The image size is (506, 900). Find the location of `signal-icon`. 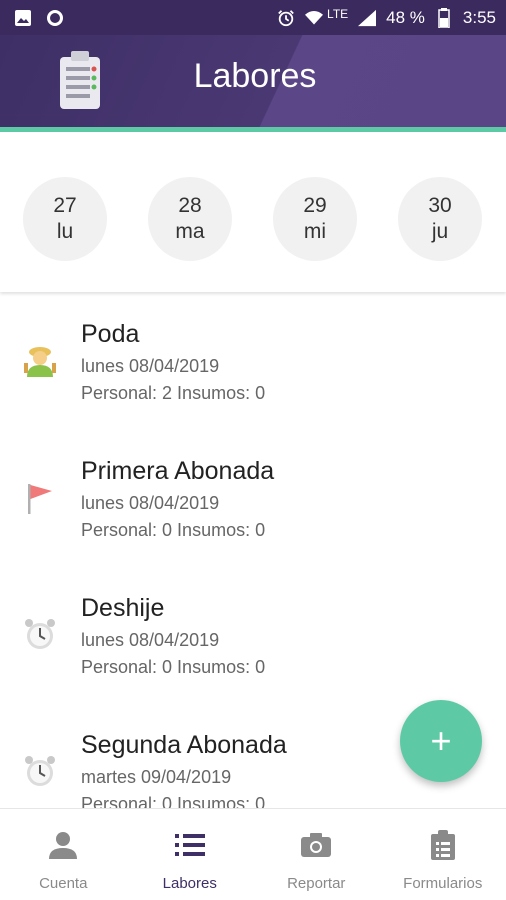

signal-icon is located at coordinates (367, 18).